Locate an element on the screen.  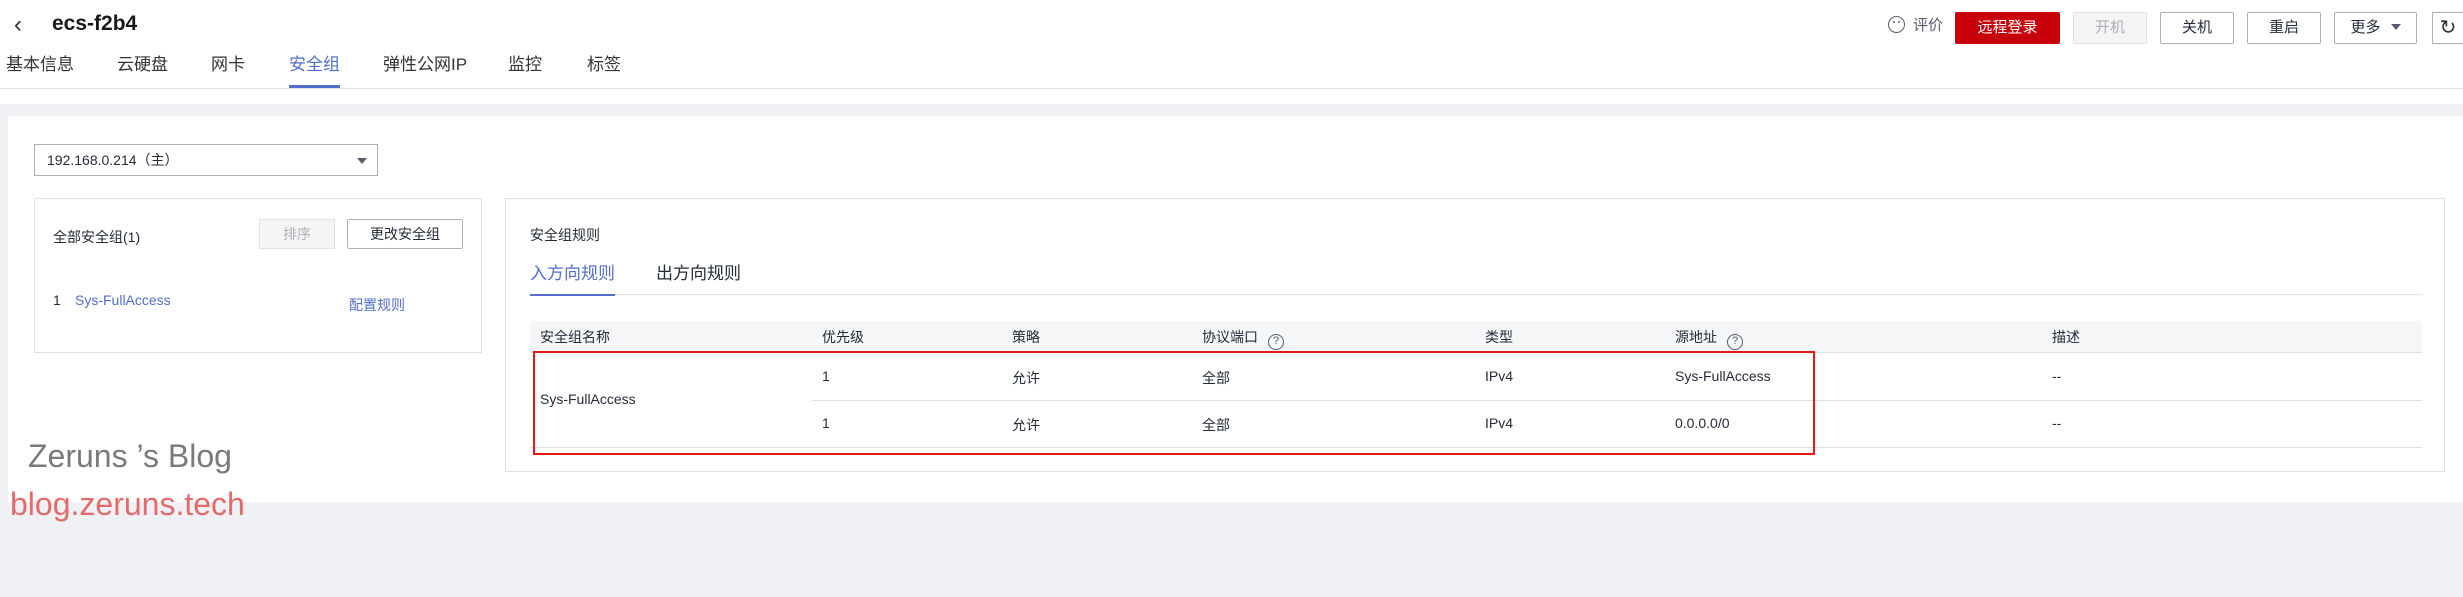
more-button: 更多 is located at coordinates (2375, 28).